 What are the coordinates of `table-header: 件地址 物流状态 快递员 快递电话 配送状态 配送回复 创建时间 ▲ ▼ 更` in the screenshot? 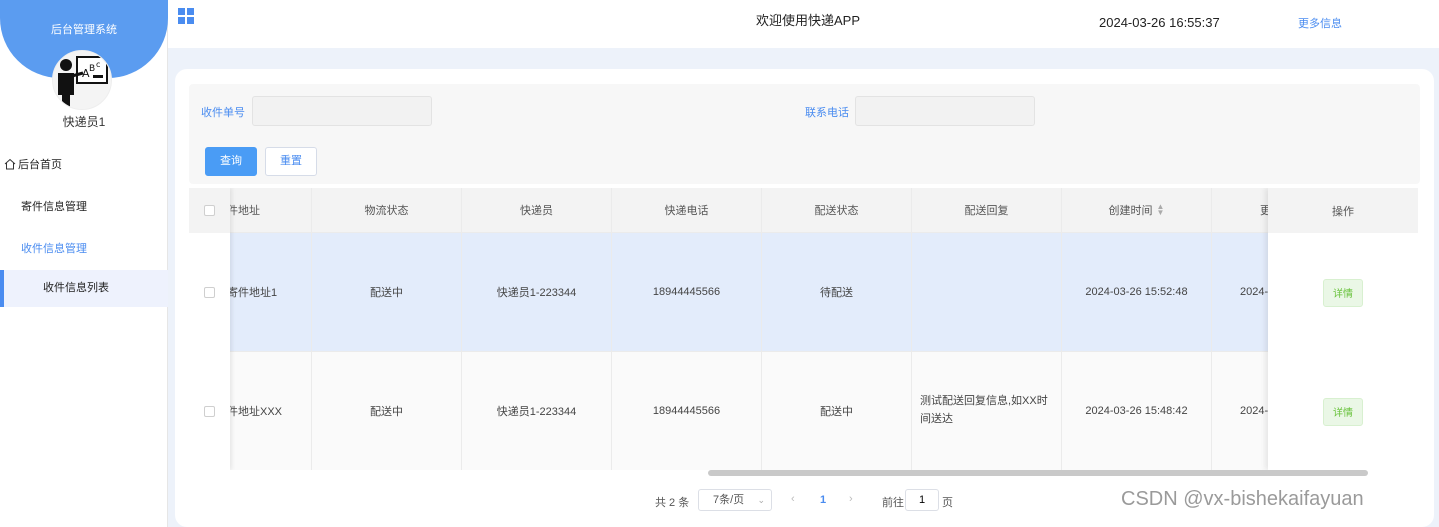 It's located at (803, 210).